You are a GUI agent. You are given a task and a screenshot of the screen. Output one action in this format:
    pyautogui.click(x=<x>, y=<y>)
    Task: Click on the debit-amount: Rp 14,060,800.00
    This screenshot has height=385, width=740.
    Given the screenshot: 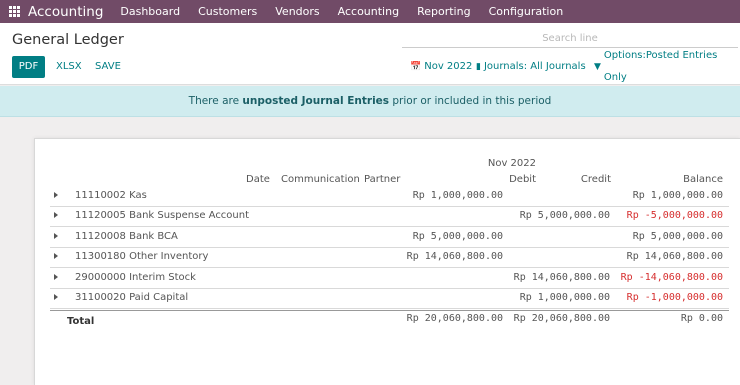 What is the action you would take?
    pyautogui.click(x=454, y=256)
    